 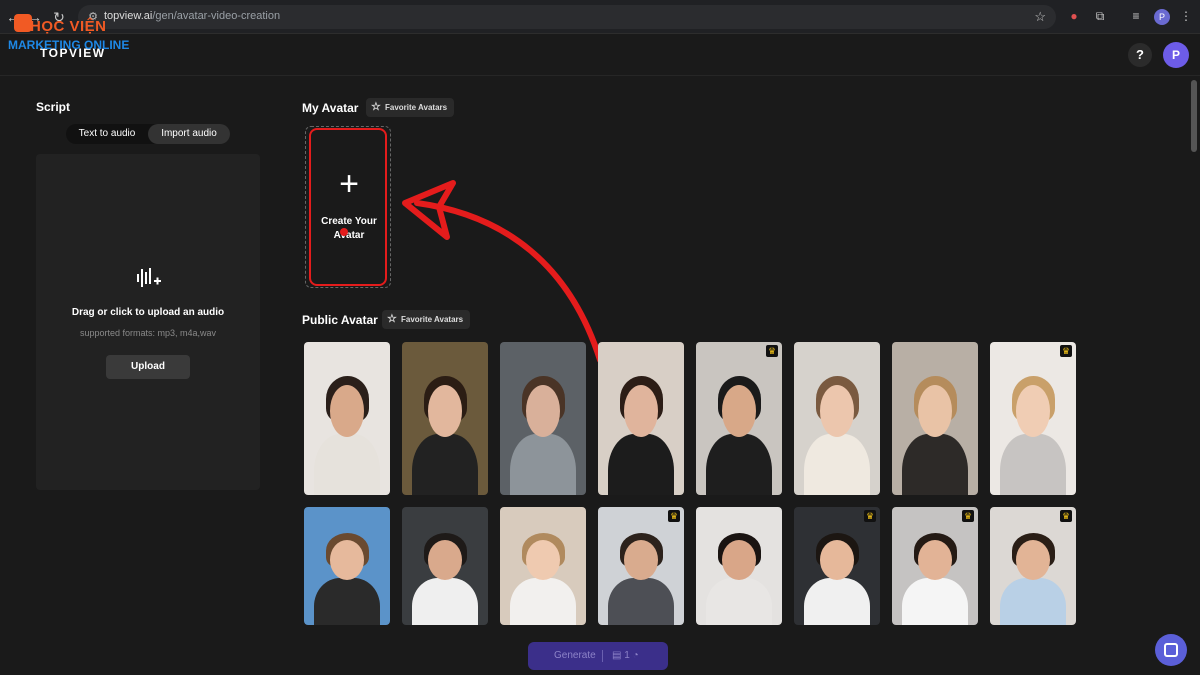 I want to click on credit-cost: ▤ 1 ◔, so click(x=625, y=655).